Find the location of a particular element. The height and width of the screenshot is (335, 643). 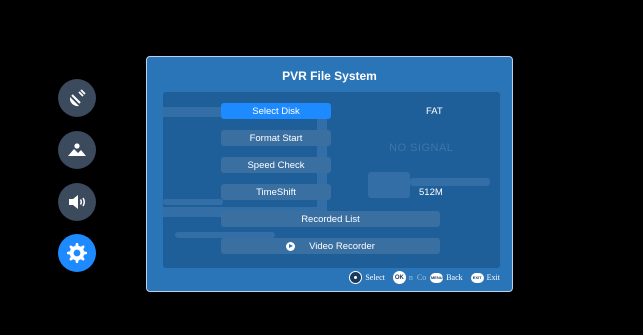

sidebar-item-picture is located at coordinates (77, 150).